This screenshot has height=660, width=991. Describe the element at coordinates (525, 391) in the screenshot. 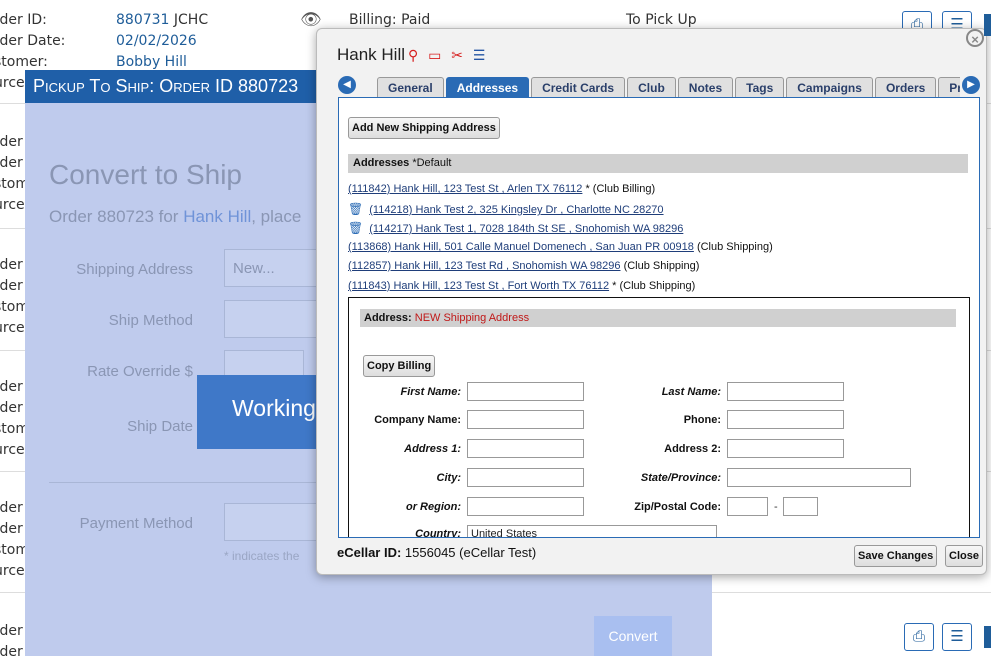

I see `first-name-input` at that location.